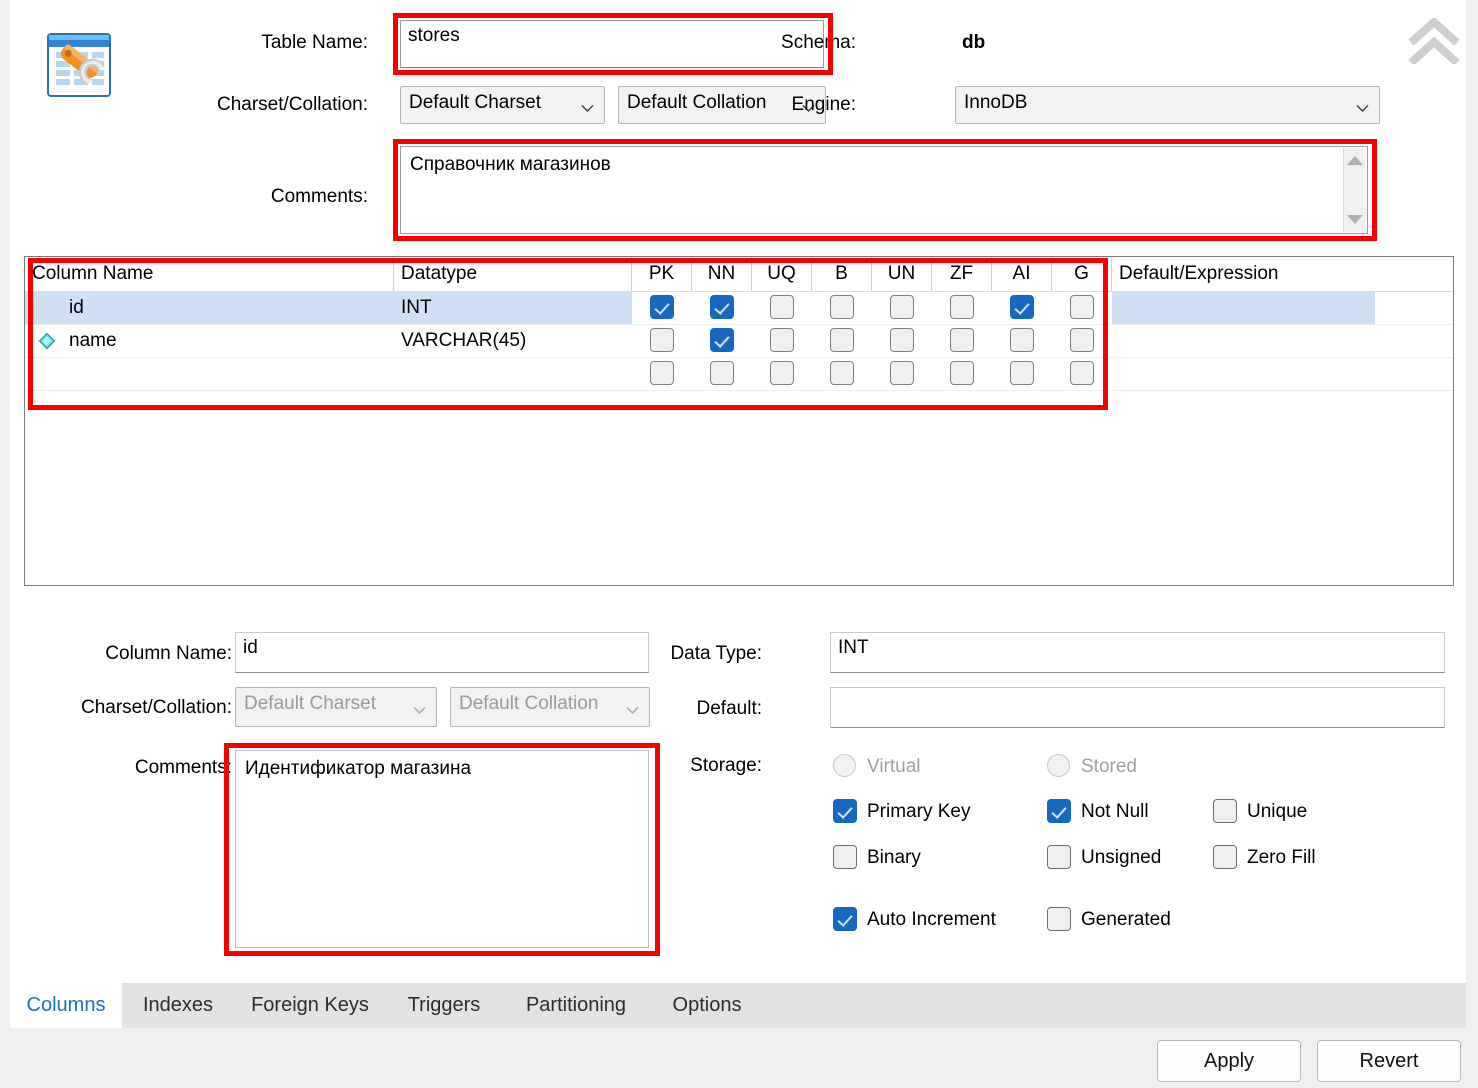  What do you see at coordinates (444, 1005) in the screenshot?
I see `tab-triggers: Triggers` at bounding box center [444, 1005].